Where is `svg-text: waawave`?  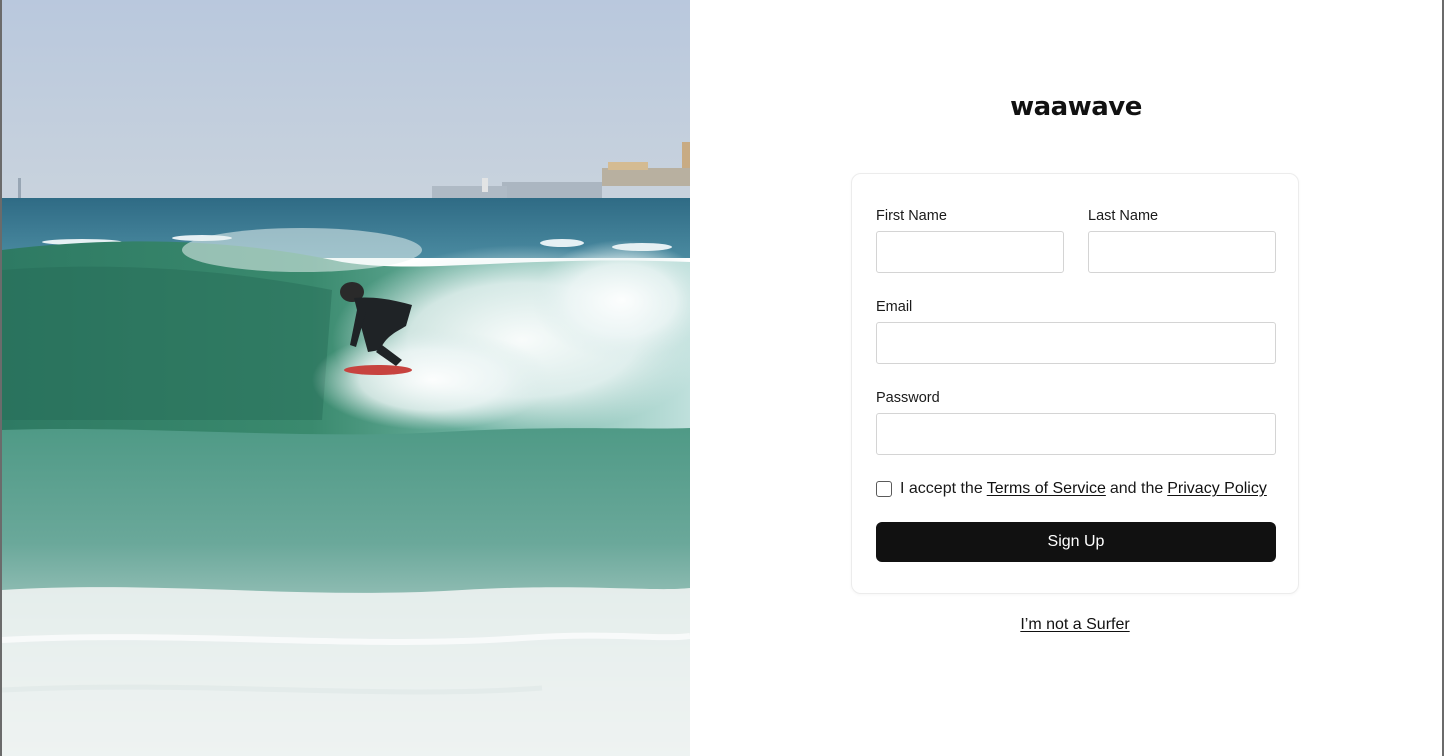
svg-text: waawave is located at coordinates (1076, 107).